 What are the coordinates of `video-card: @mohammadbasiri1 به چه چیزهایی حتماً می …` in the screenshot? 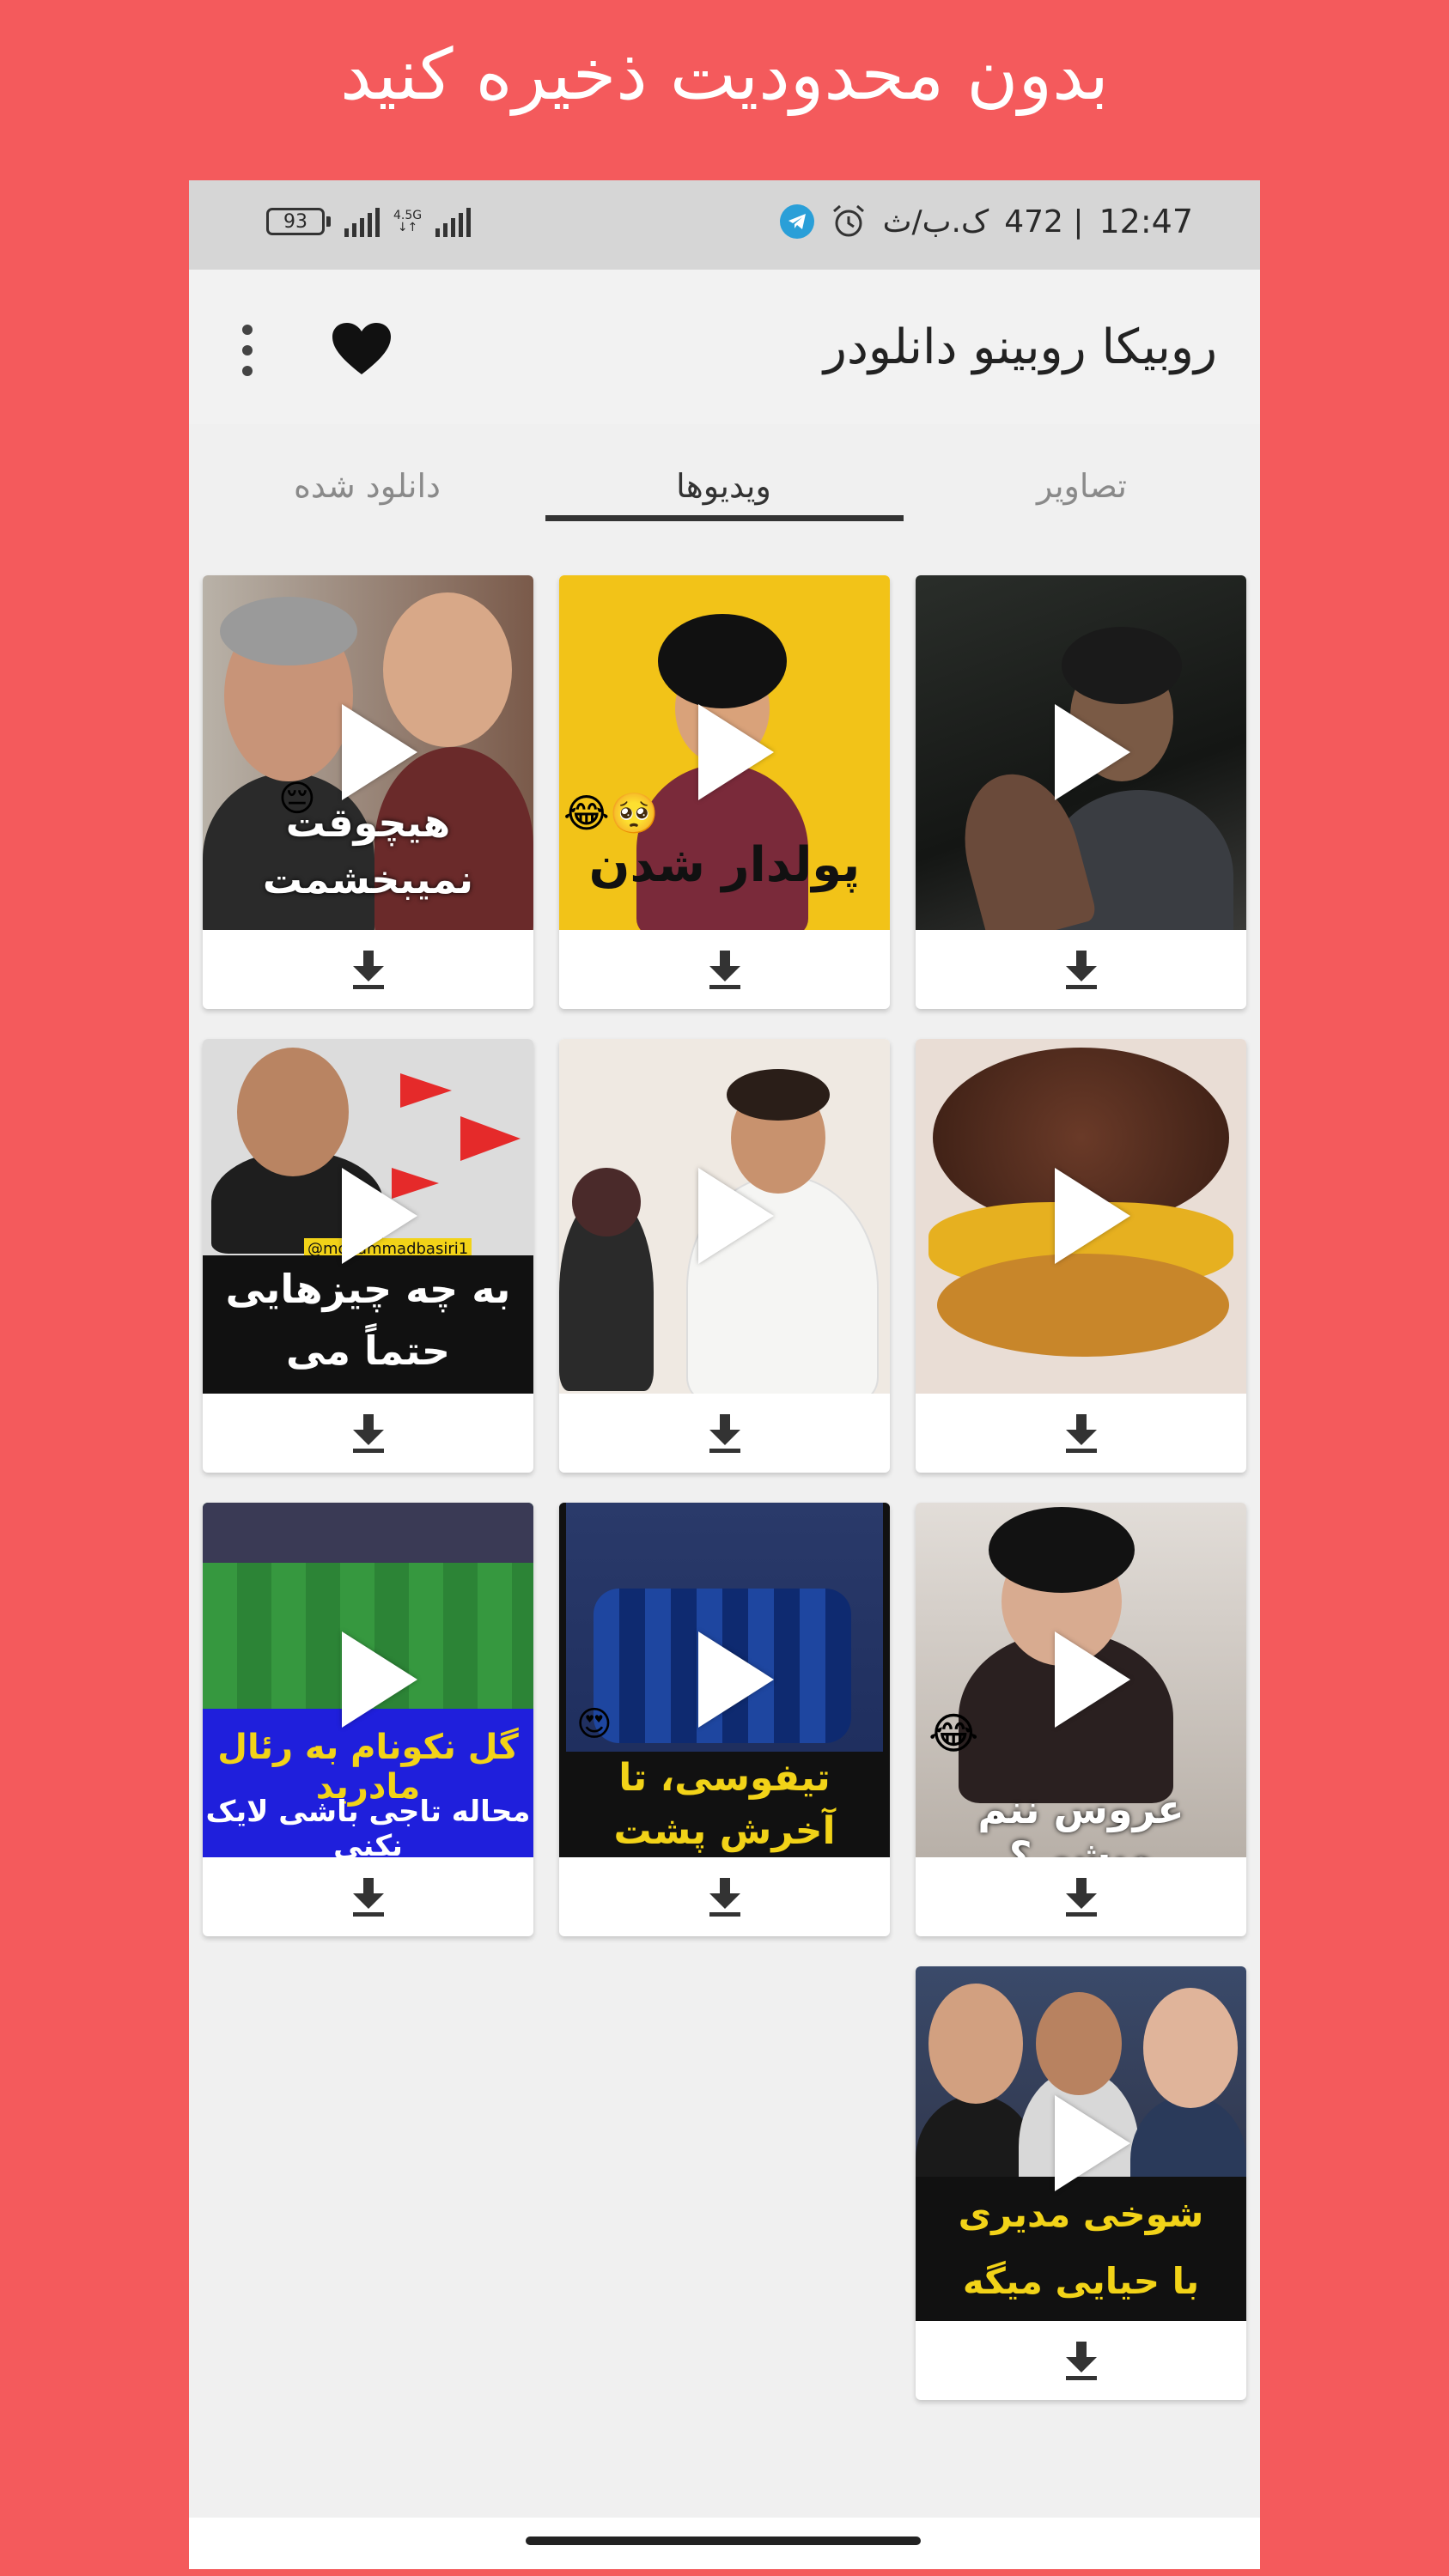 It's located at (368, 1256).